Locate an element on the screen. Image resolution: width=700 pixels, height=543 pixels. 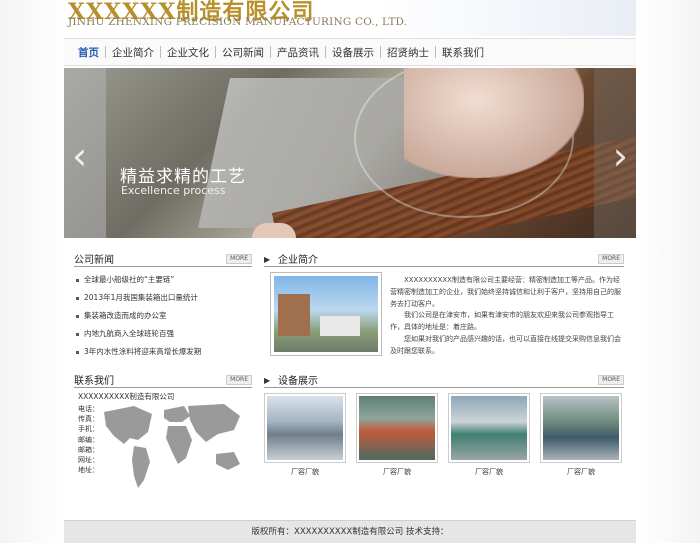
contact-phone-label: 电话： is located at coordinates (88, 409).